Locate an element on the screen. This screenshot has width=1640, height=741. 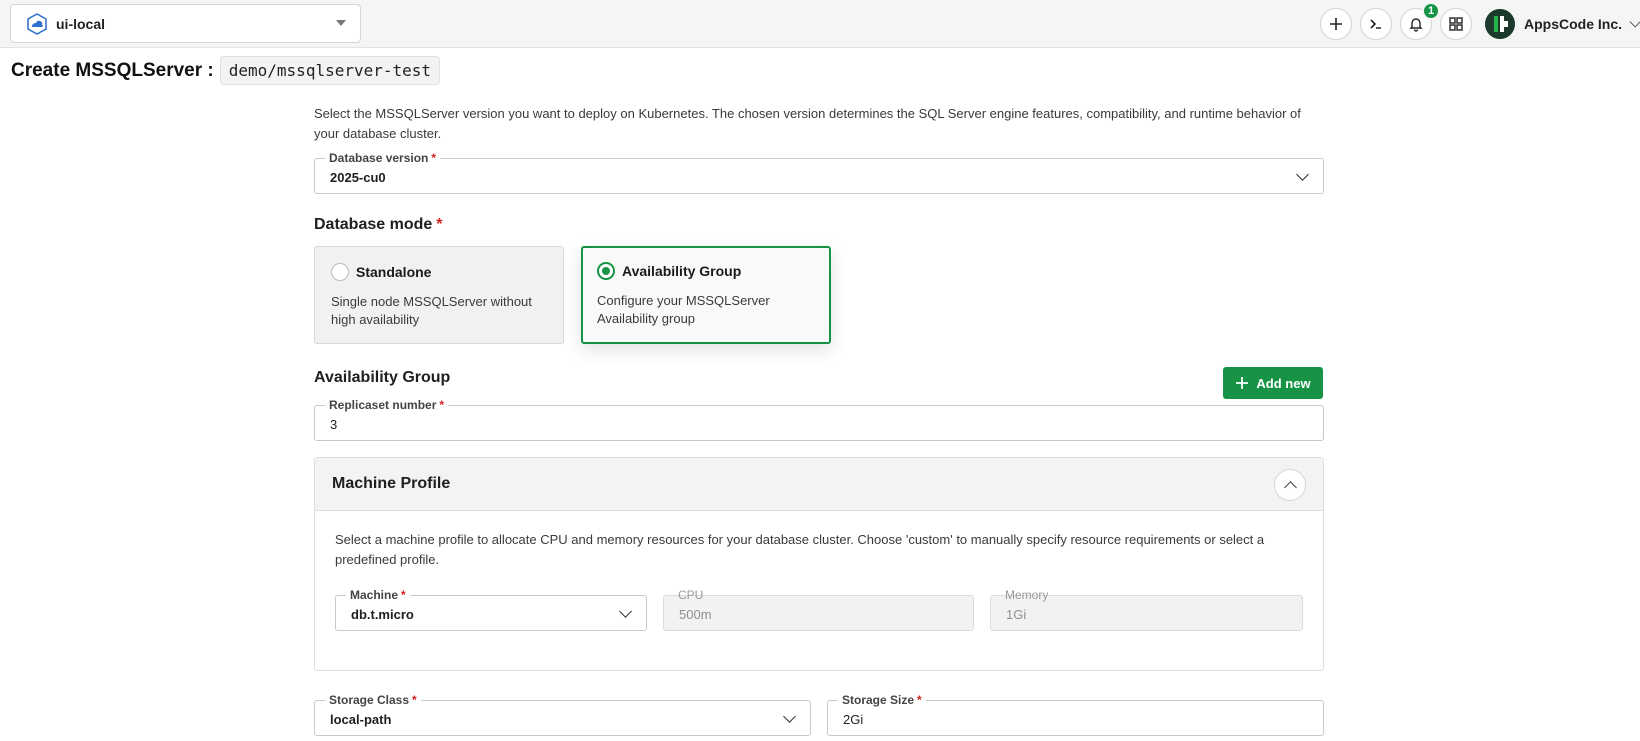
apps-button is located at coordinates (1456, 24).